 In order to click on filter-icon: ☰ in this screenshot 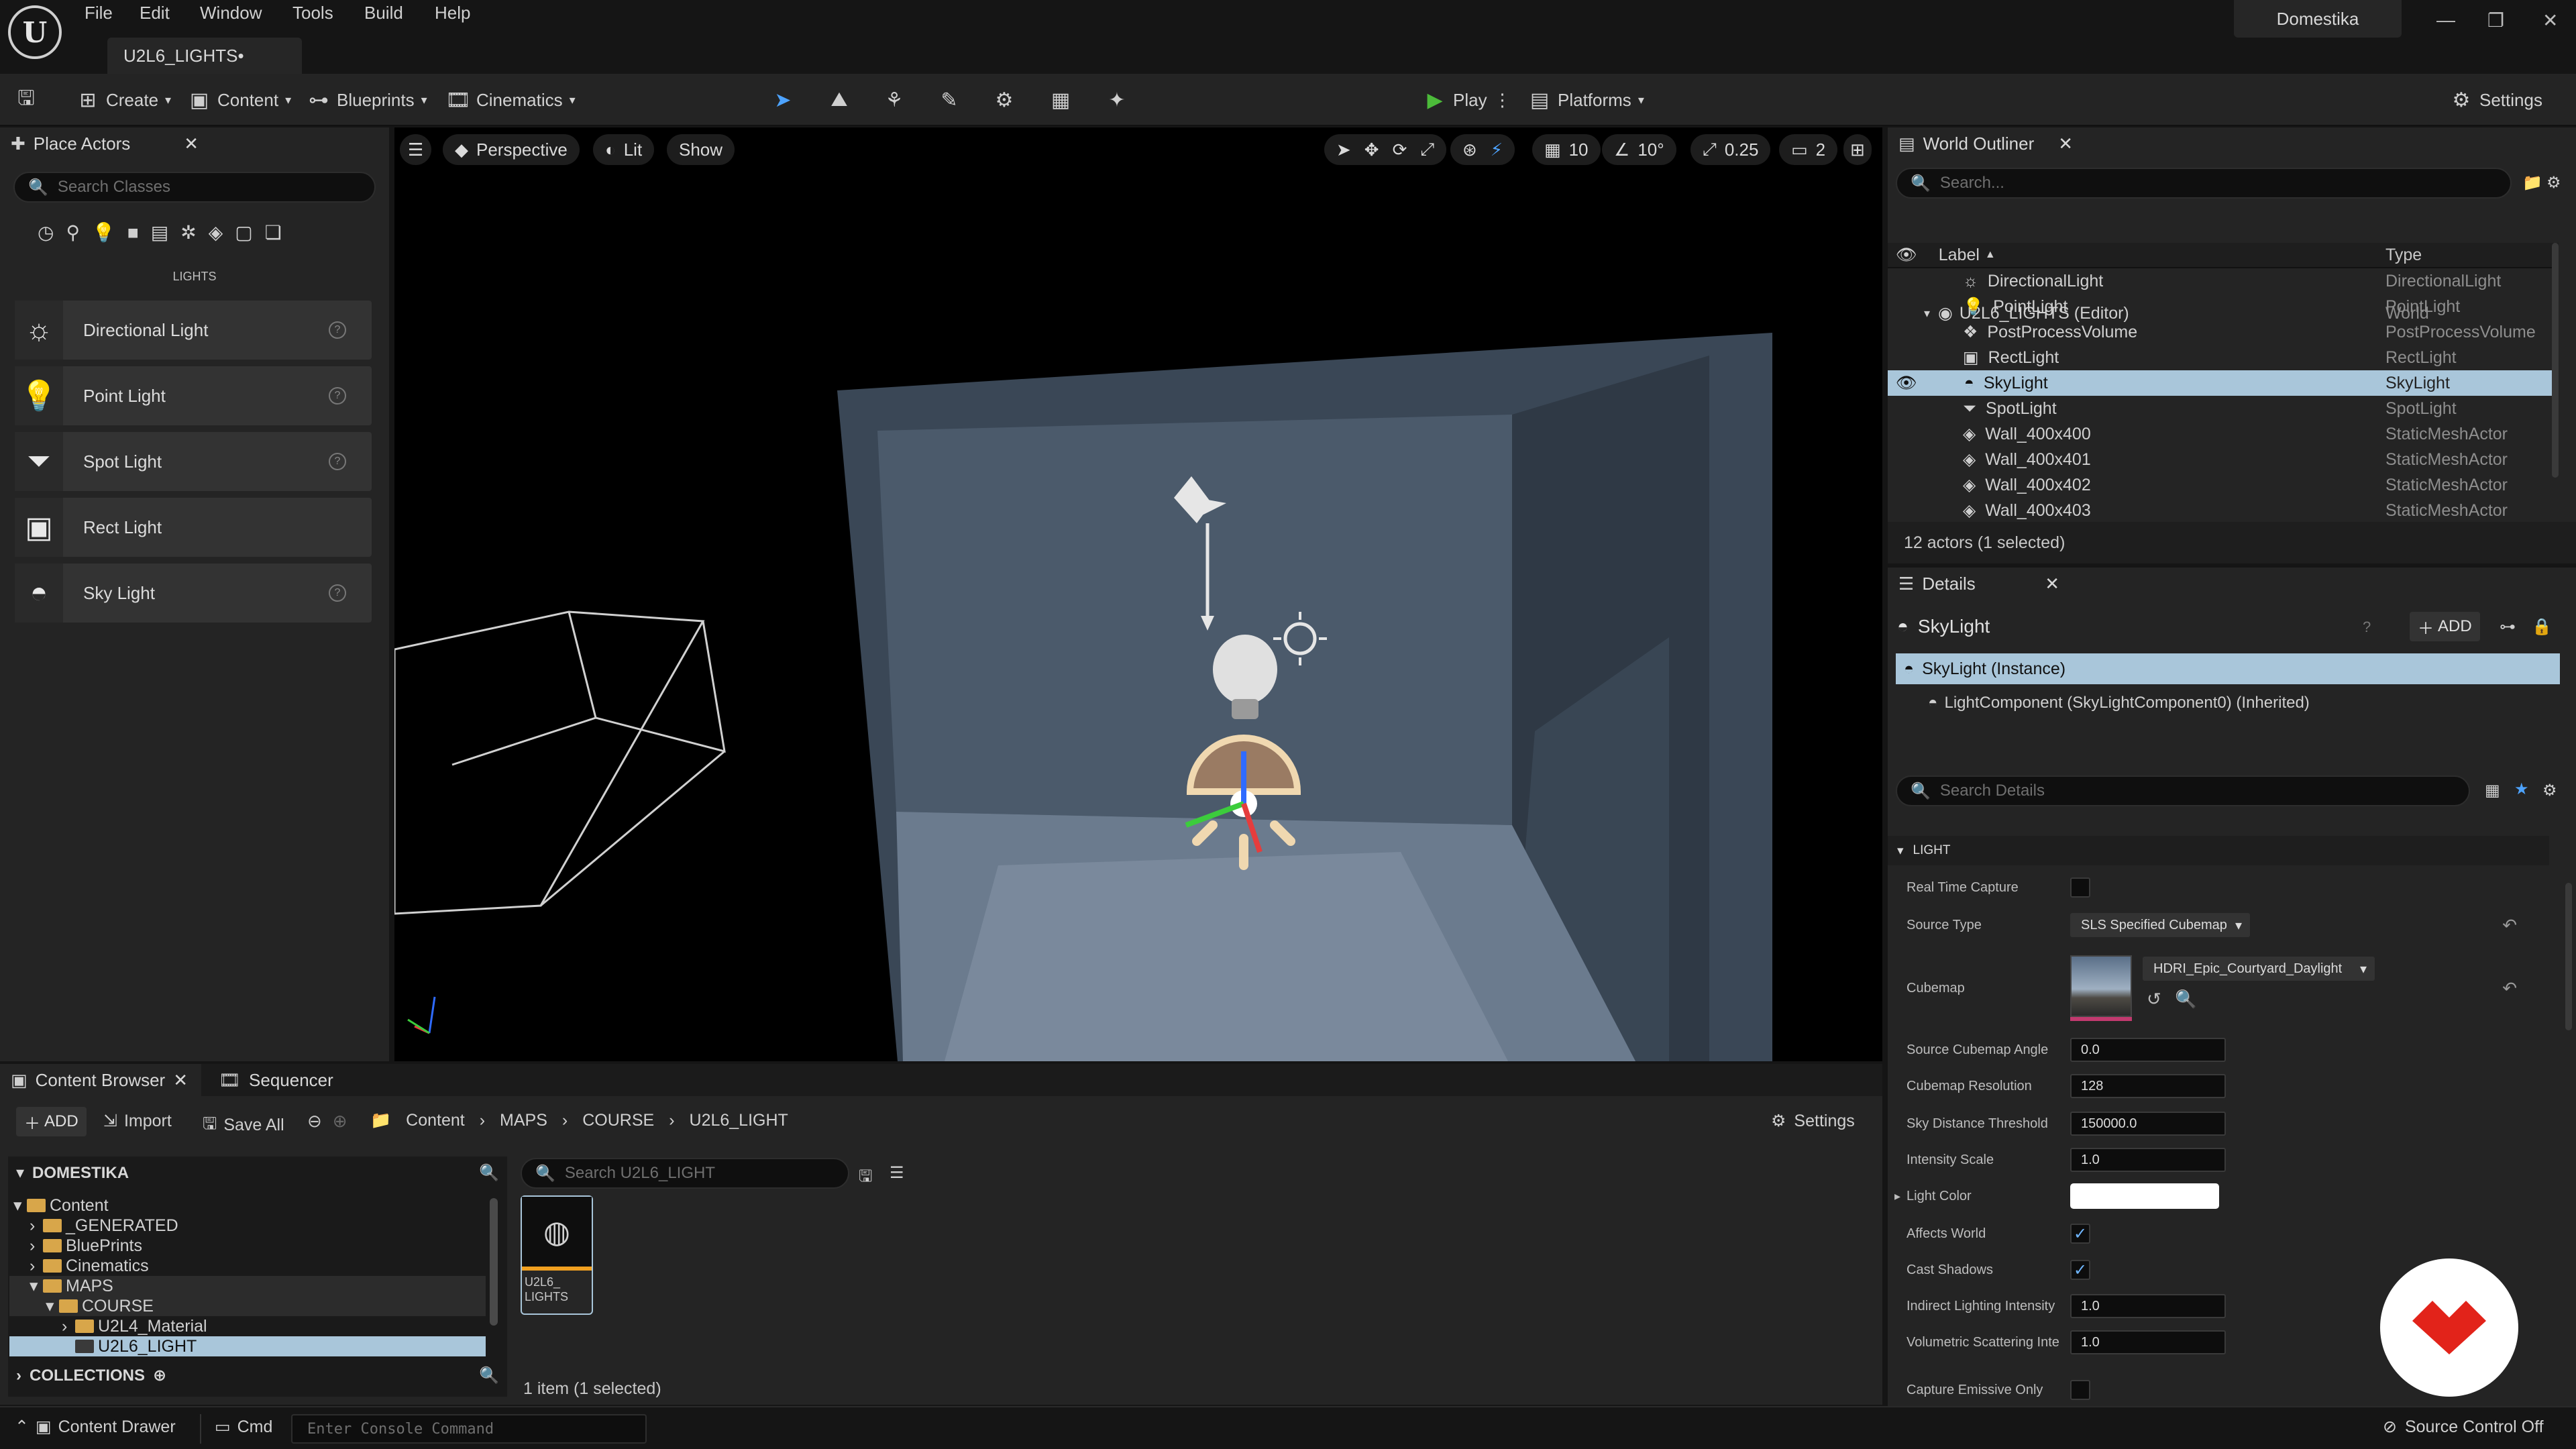, I will do `click(897, 1173)`.